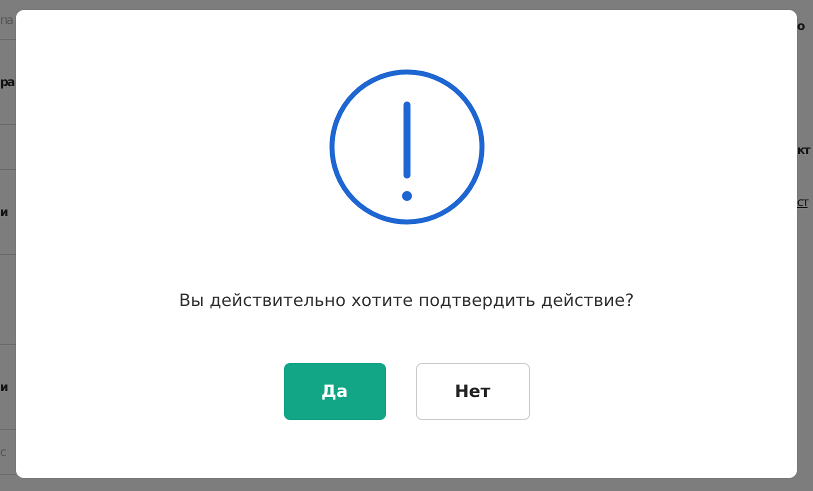  I want to click on warning-icon, so click(406, 147).